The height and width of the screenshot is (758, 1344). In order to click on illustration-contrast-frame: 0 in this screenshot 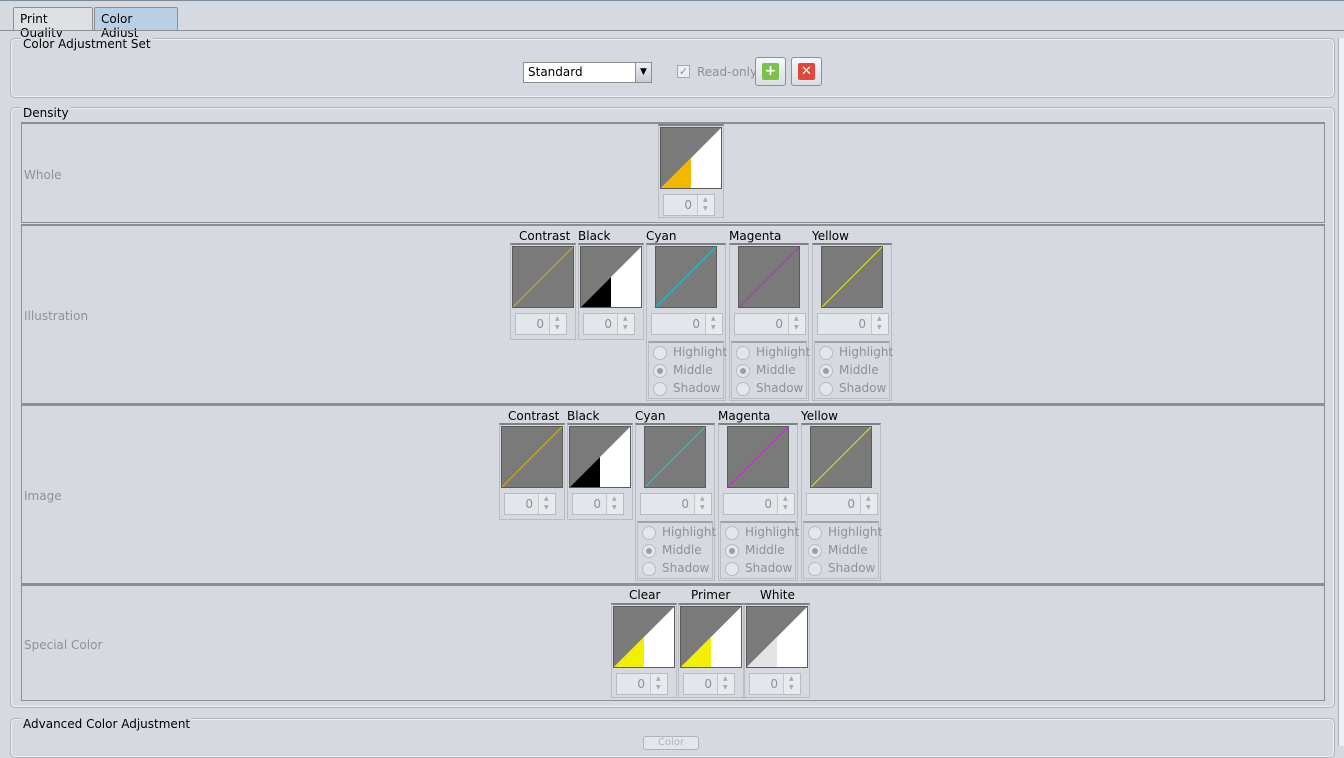, I will do `click(543, 291)`.